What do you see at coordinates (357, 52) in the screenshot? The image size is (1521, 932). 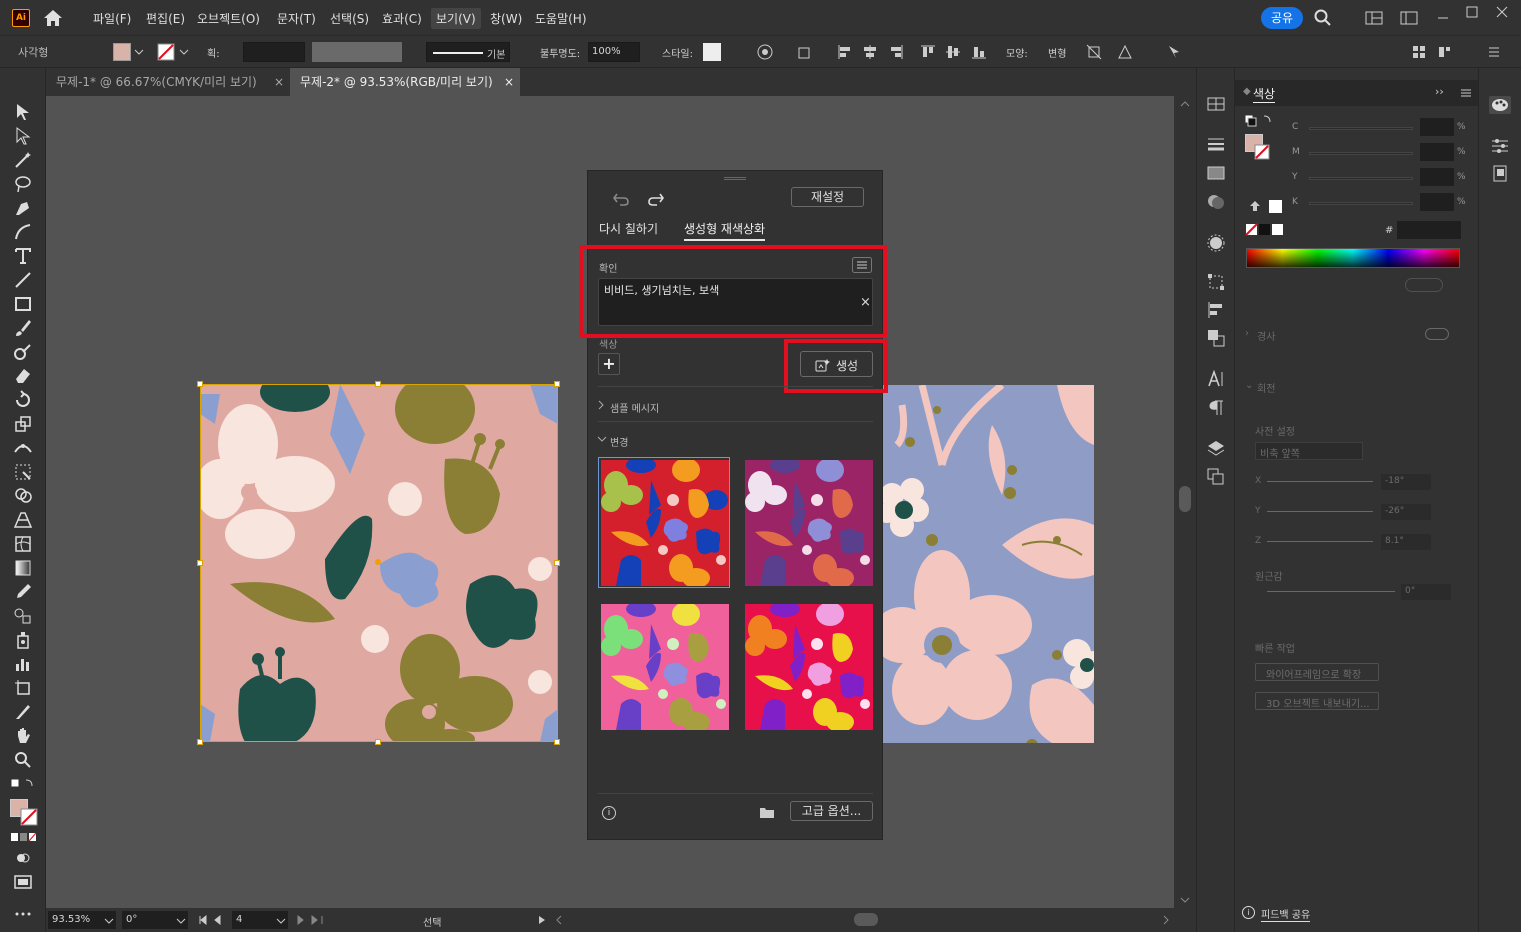 I see `variable-width-profile` at bounding box center [357, 52].